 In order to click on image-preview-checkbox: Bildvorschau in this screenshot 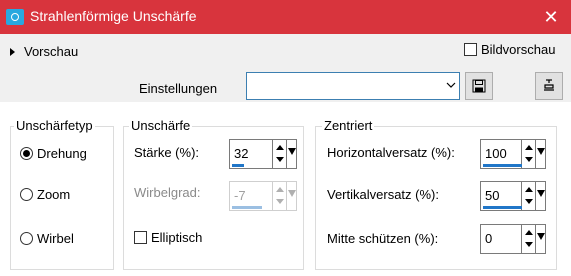, I will do `click(509, 49)`.